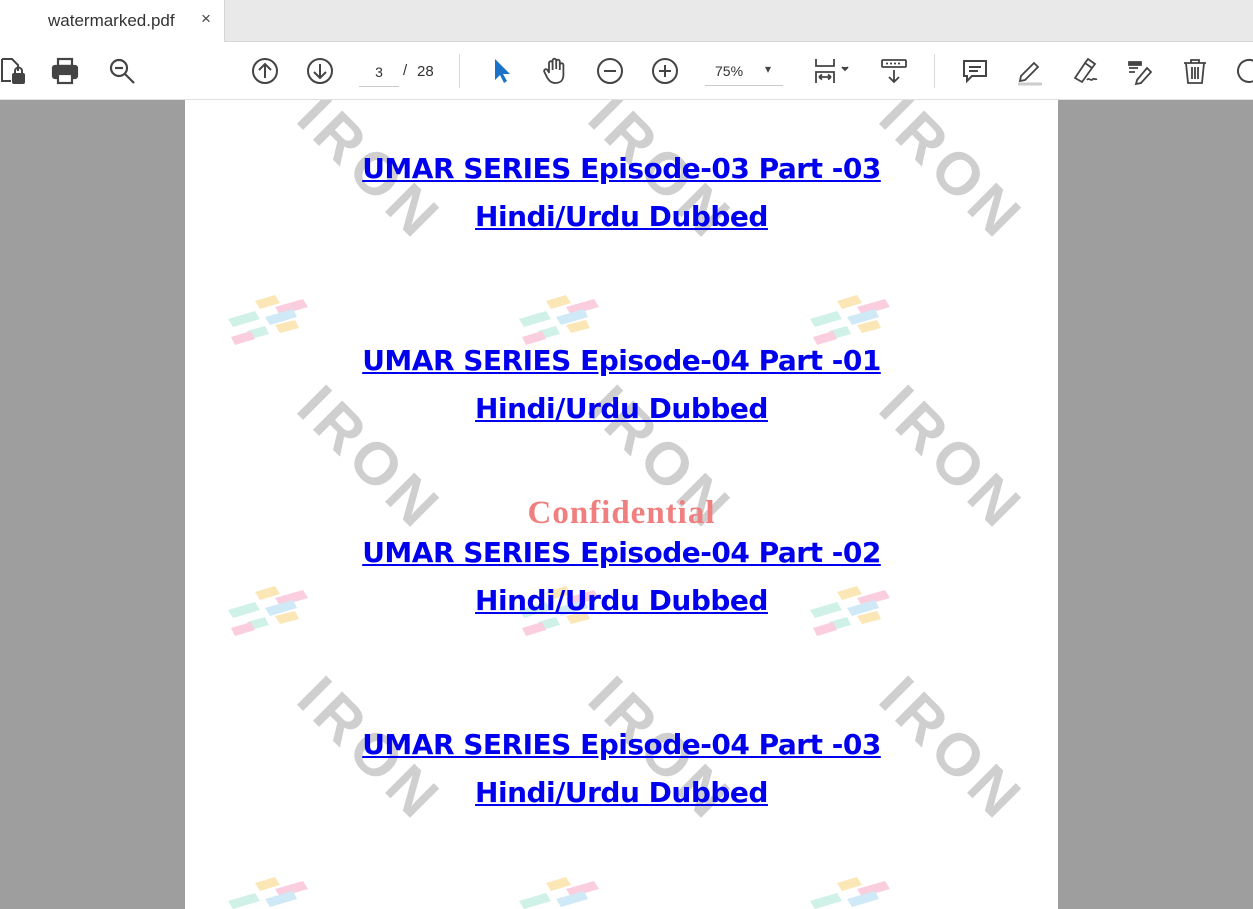 The height and width of the screenshot is (909, 1253). Describe the element at coordinates (320, 71) in the screenshot. I see `page-down-icon` at that location.